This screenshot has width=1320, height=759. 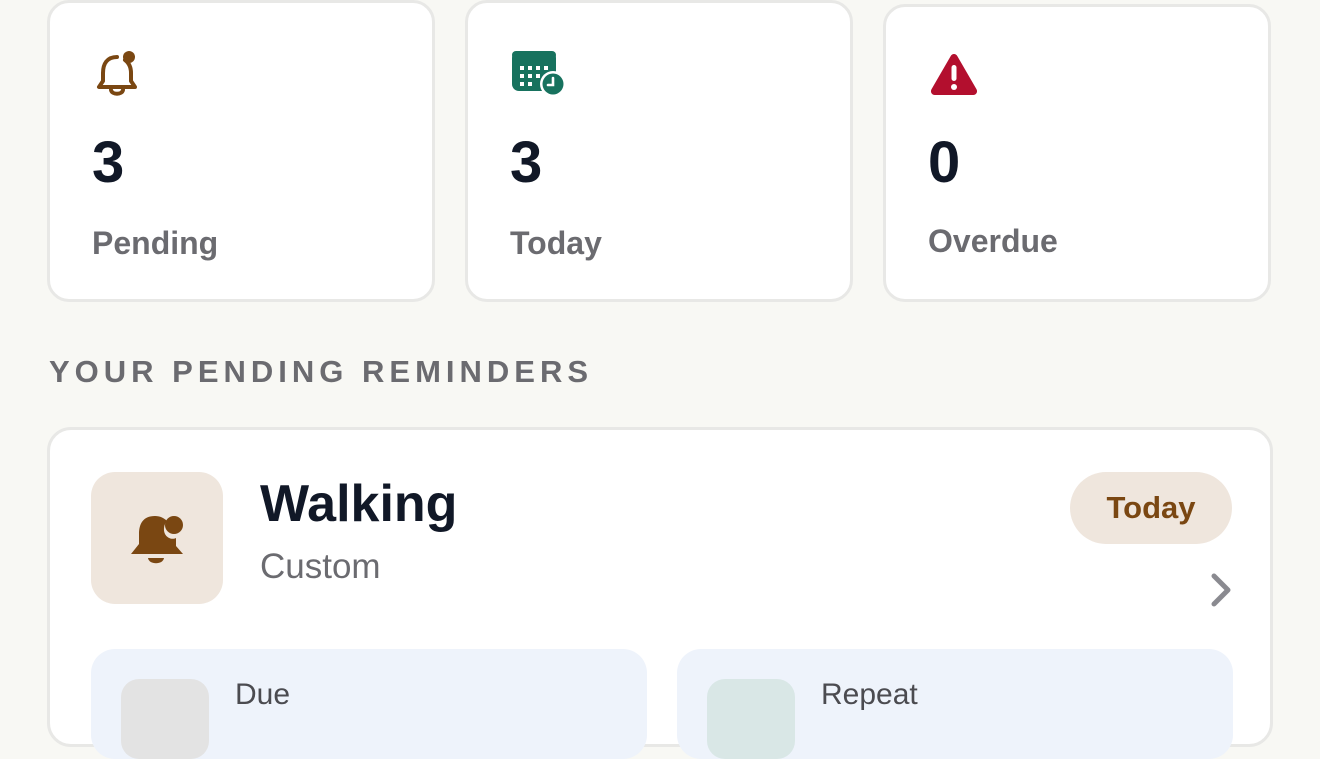 What do you see at coordinates (165, 719) in the screenshot?
I see `due-icon` at bounding box center [165, 719].